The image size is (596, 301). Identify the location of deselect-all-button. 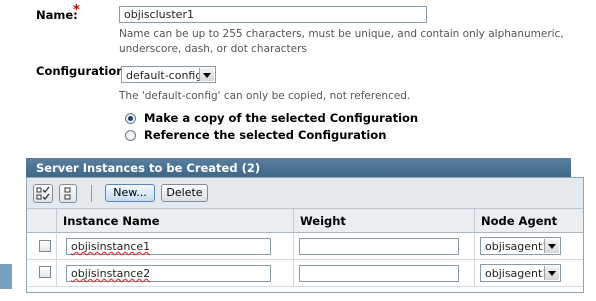
(68, 193).